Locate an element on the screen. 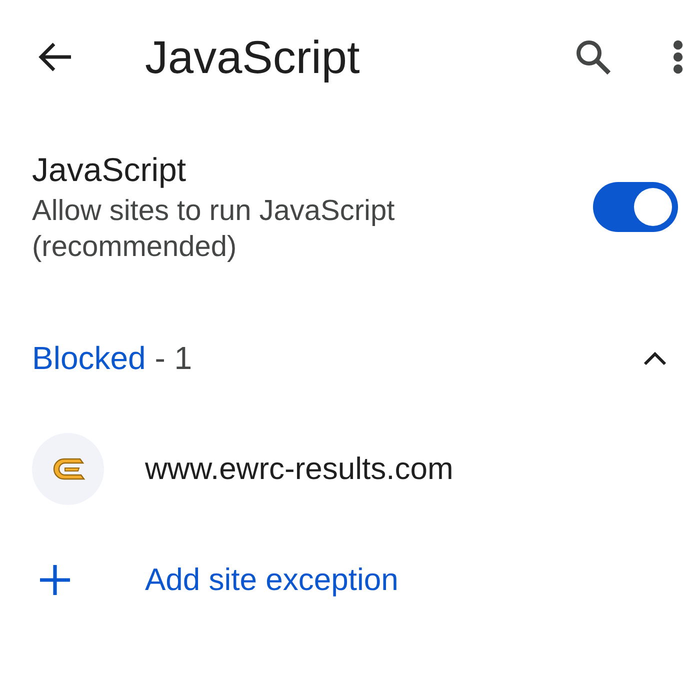 Image resolution: width=683 pixels, height=673 pixels. plus-icon is located at coordinates (55, 580).